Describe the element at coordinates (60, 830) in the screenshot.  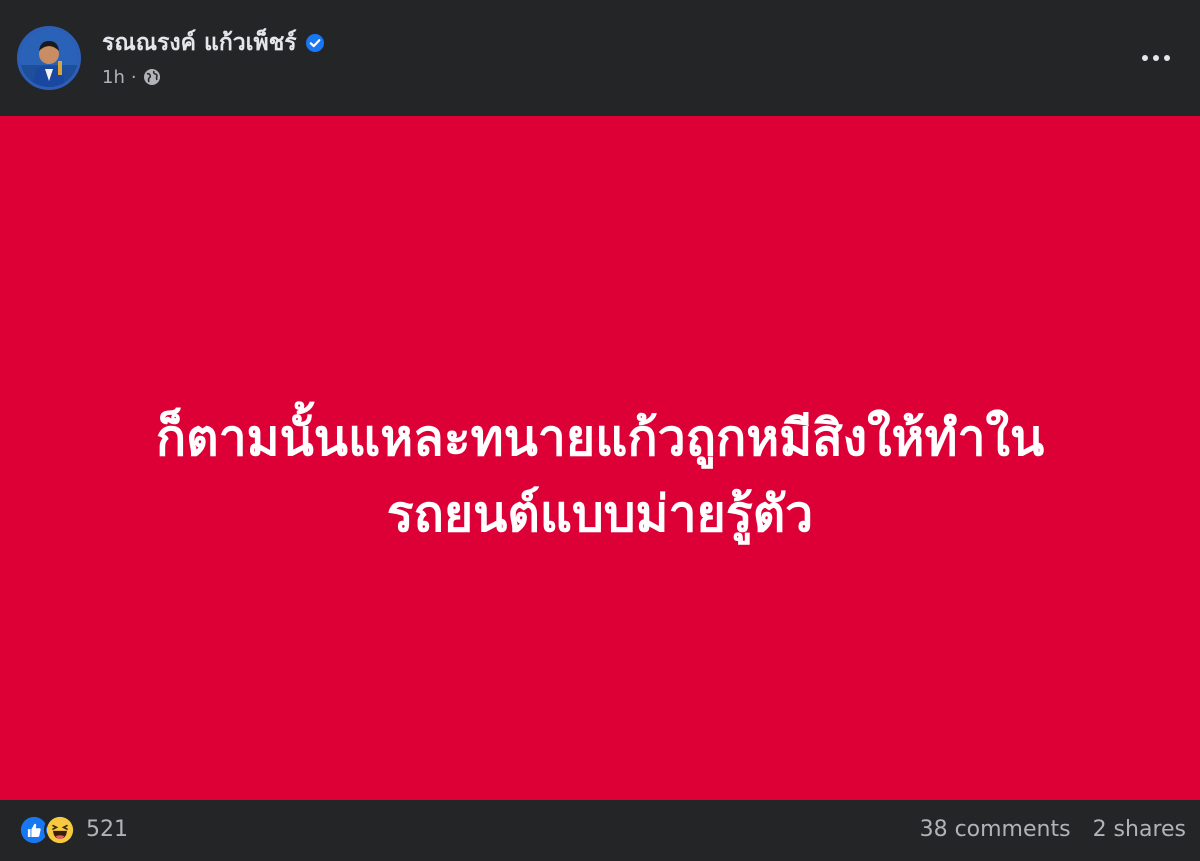
I see `haha-icon` at that location.